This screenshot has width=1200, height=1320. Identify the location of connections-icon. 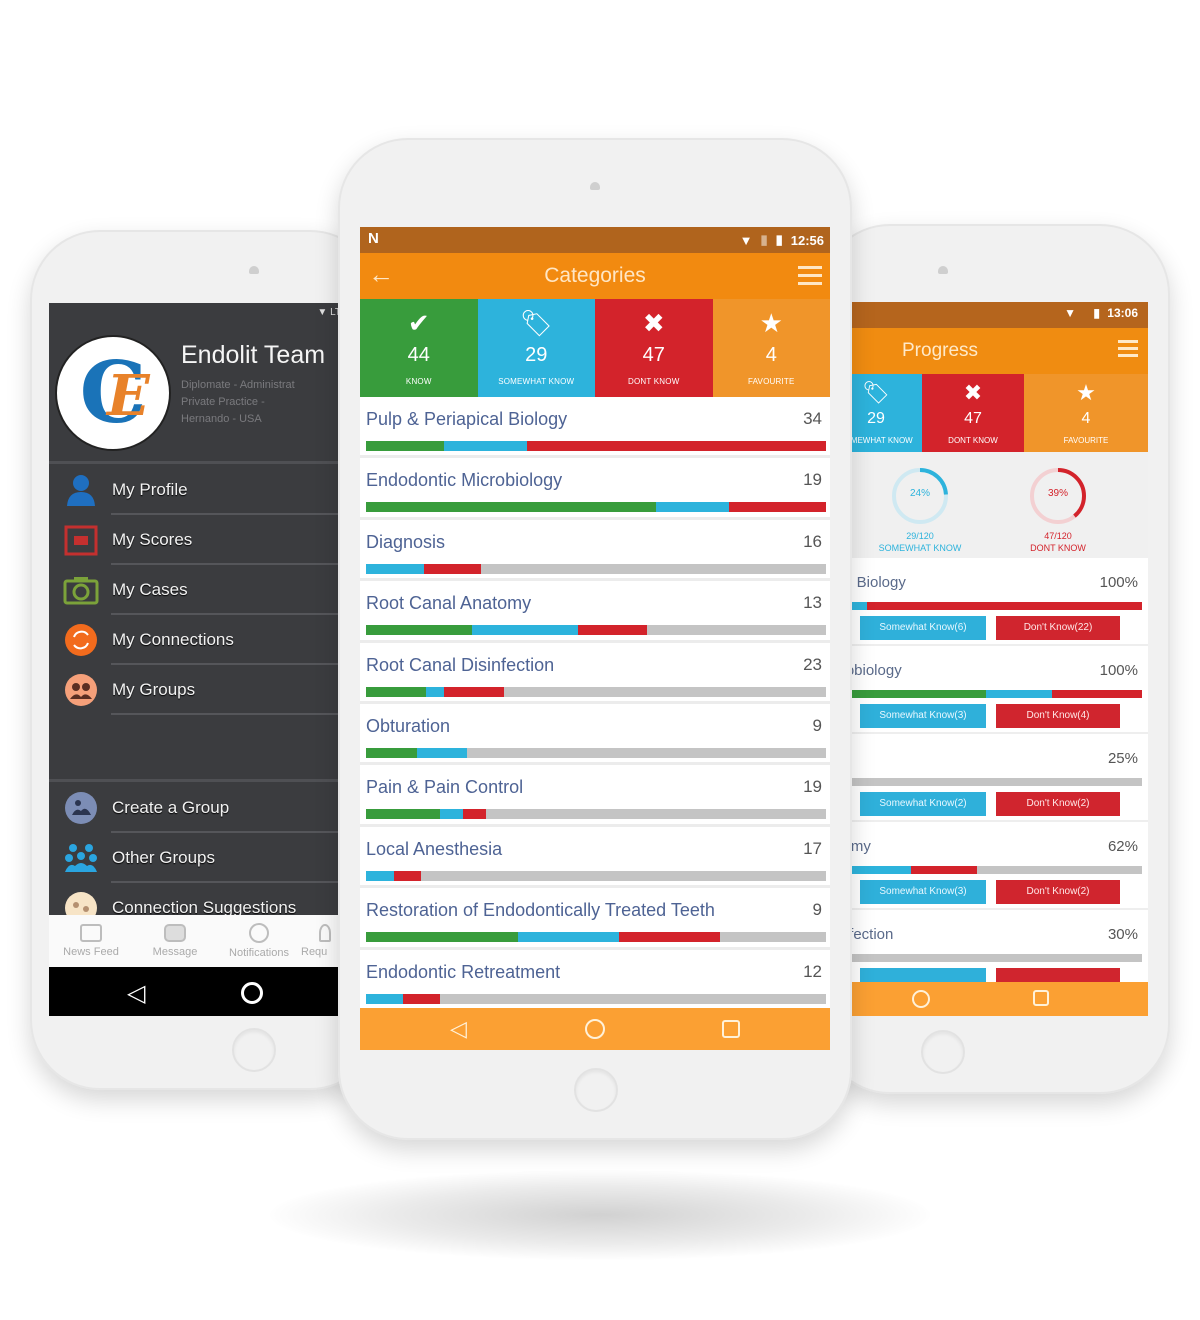
(81, 640).